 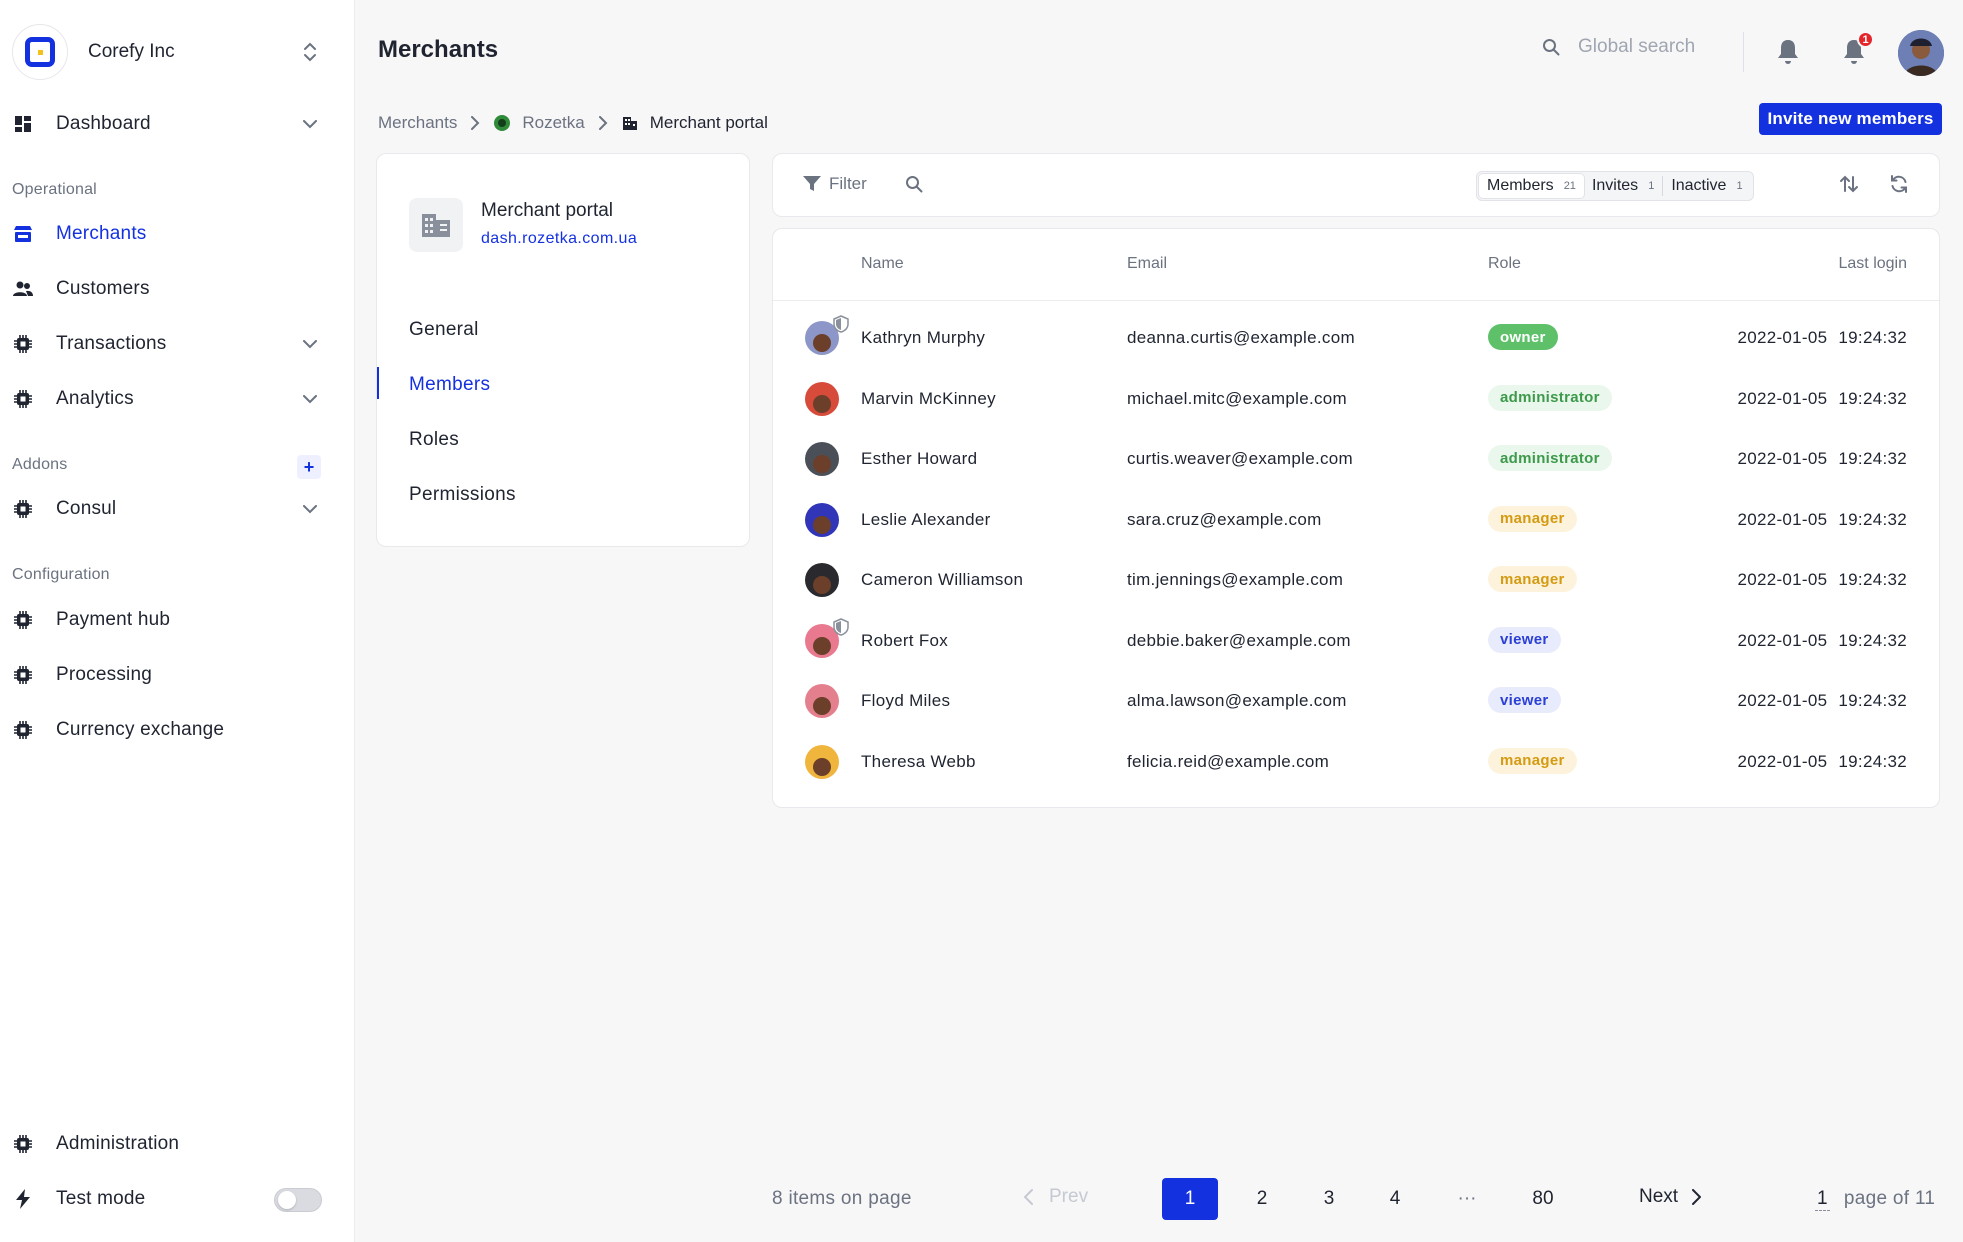 I want to click on sidebar-item-label: Transactions, so click(x=111, y=343).